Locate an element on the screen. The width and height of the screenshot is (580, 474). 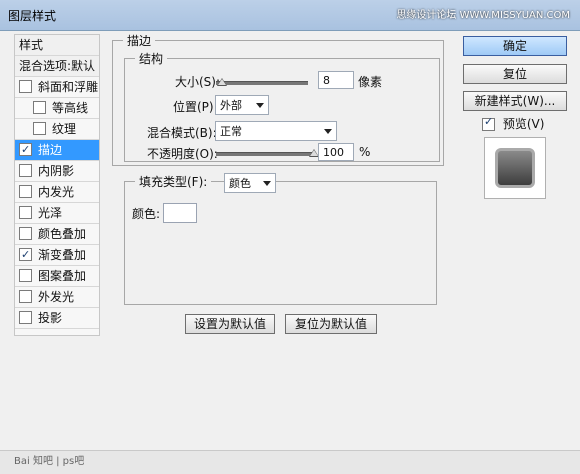
blend-mode-value: 正常 is located at coordinates (231, 131).